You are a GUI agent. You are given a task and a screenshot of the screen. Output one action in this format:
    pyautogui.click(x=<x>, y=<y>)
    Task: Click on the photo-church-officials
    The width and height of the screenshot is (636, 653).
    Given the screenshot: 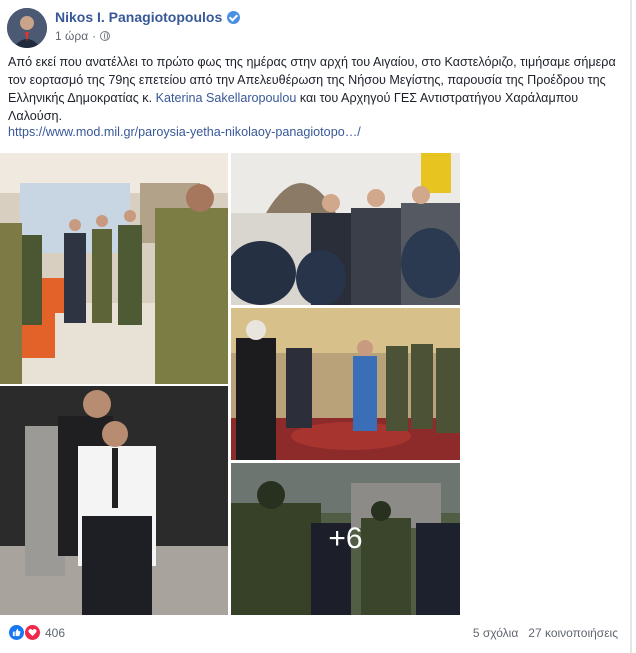 What is the action you would take?
    pyautogui.click(x=345, y=229)
    